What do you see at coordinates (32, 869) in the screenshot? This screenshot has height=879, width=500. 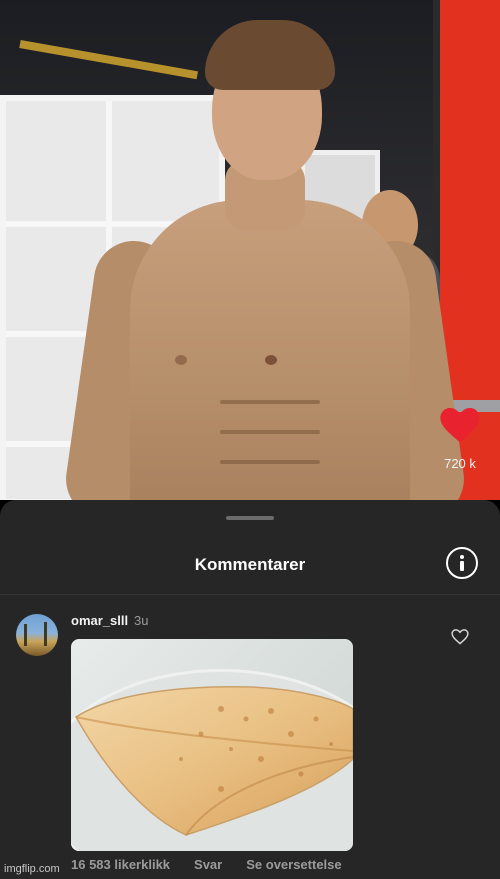 I see `watermark: imgflip.com` at bounding box center [32, 869].